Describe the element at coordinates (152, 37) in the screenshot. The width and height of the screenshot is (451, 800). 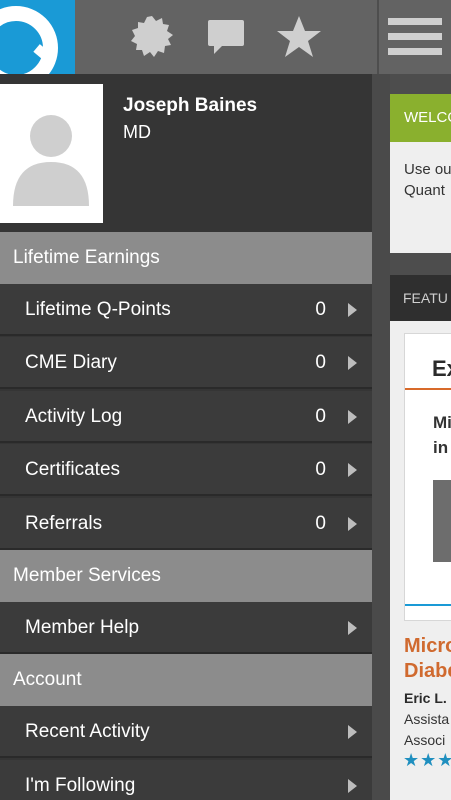
I see `badge-icon` at that location.